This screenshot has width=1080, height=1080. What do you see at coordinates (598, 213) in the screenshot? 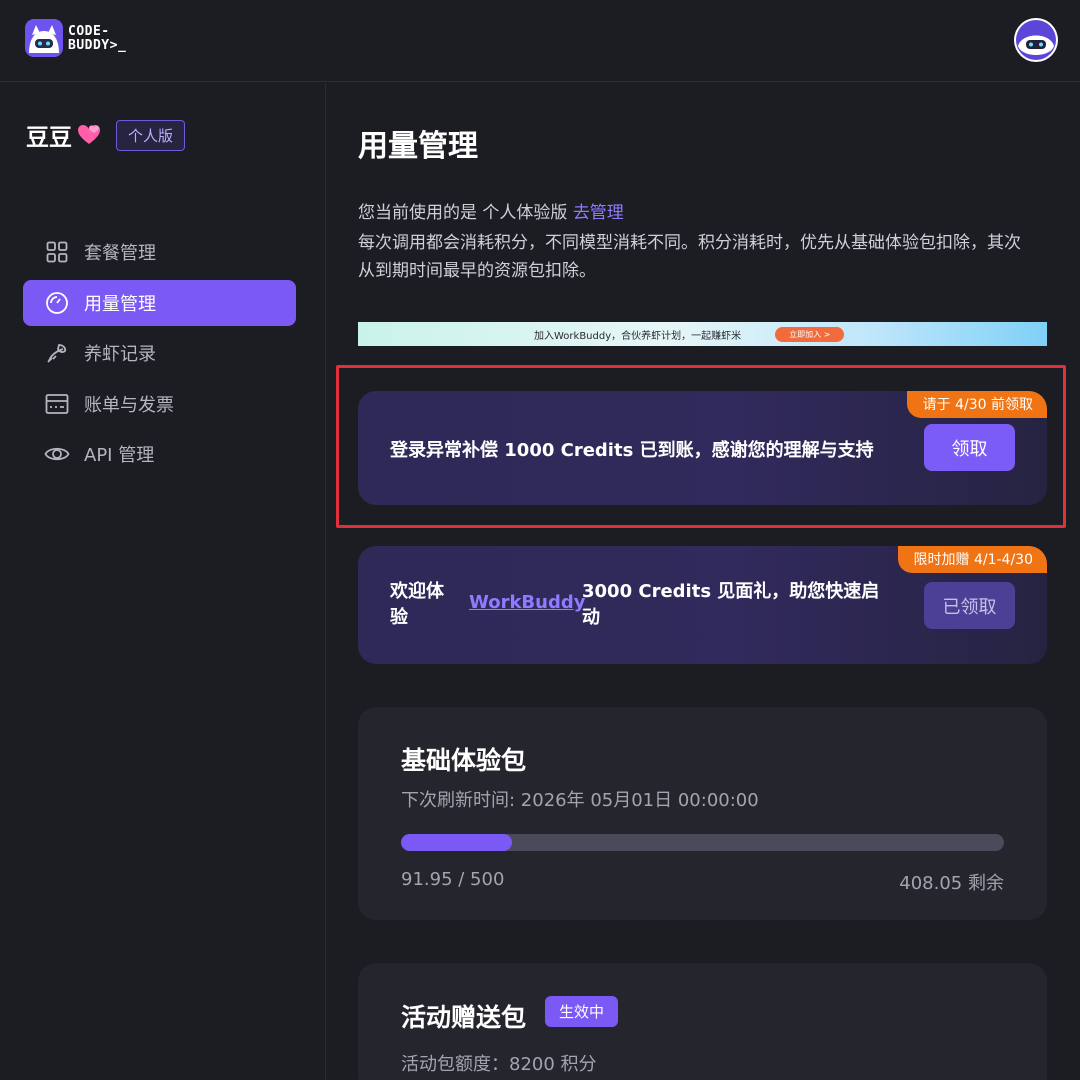
I see `manage-link: 去管理` at bounding box center [598, 213].